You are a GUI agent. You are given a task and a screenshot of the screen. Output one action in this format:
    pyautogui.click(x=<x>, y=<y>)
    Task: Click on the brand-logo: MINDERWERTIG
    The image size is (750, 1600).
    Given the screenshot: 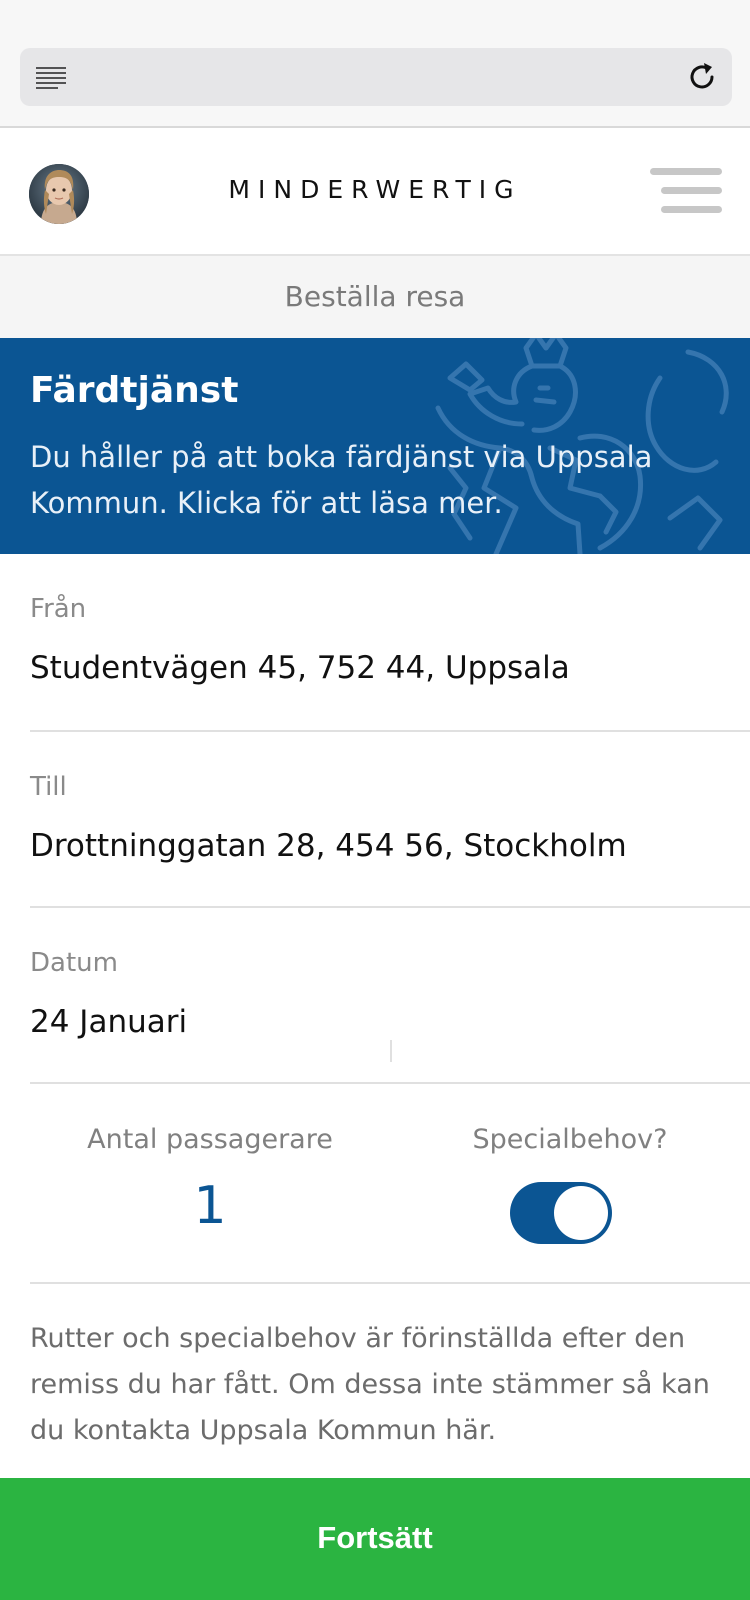 What is the action you would take?
    pyautogui.click(x=375, y=189)
    